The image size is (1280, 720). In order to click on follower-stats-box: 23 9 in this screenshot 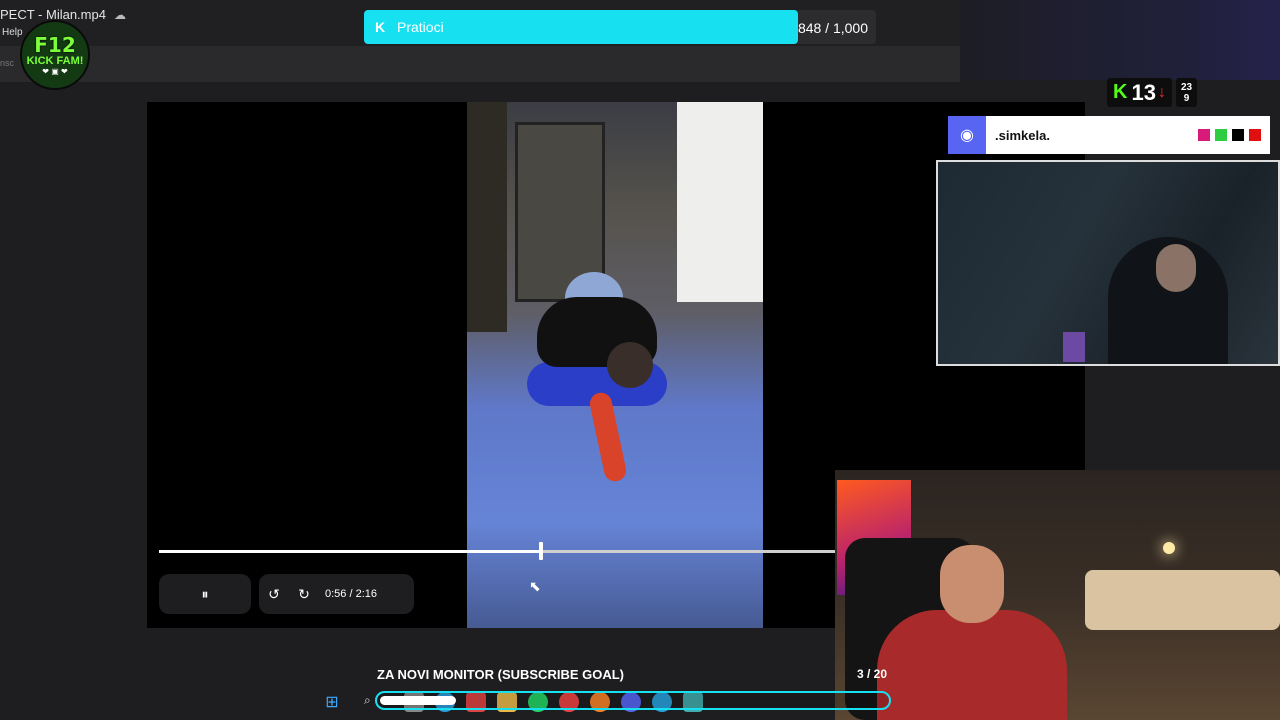, I will do `click(1186, 92)`.